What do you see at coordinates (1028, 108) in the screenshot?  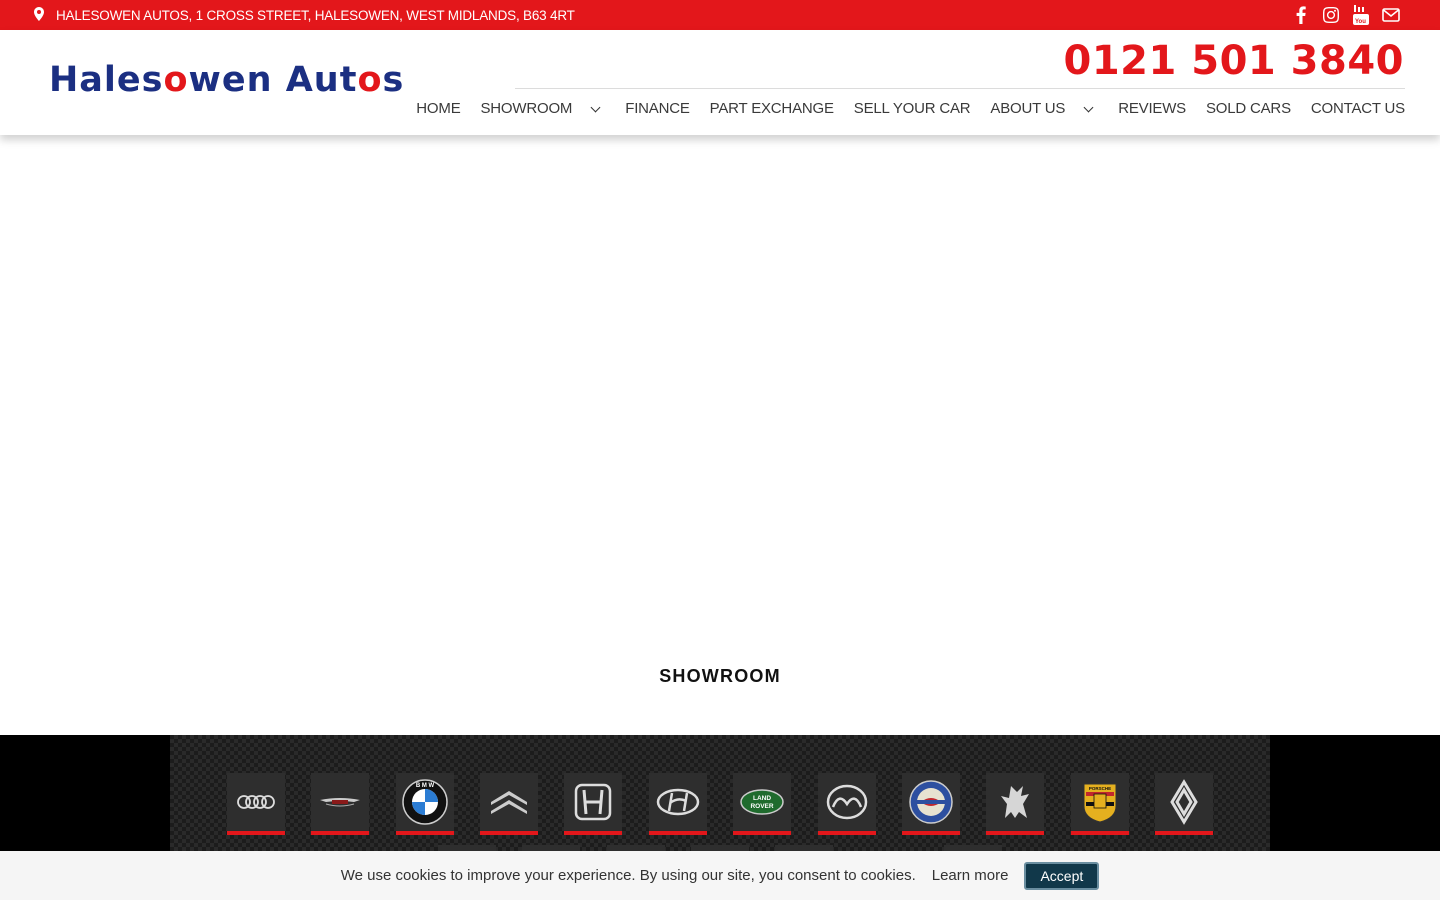 I see `nav-label: ABOUT US` at bounding box center [1028, 108].